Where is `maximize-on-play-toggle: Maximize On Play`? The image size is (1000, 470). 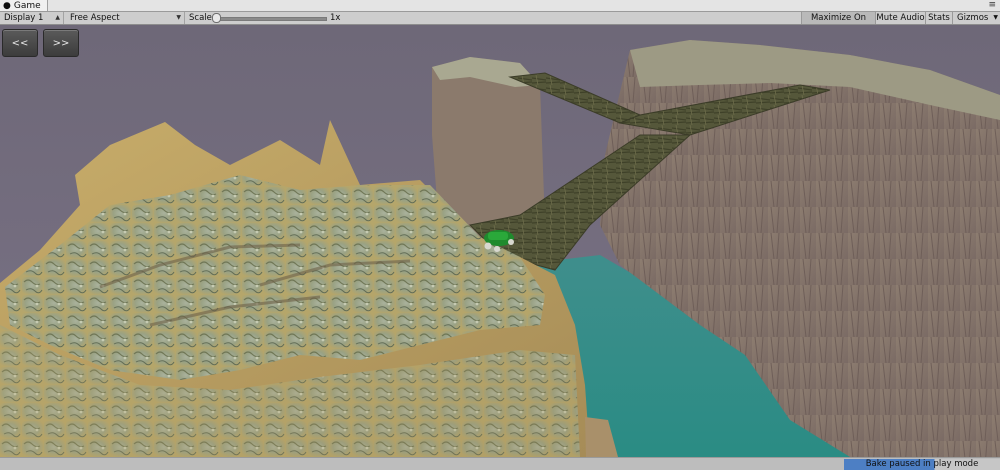 maximize-on-play-toggle: Maximize On Play is located at coordinates (838, 23).